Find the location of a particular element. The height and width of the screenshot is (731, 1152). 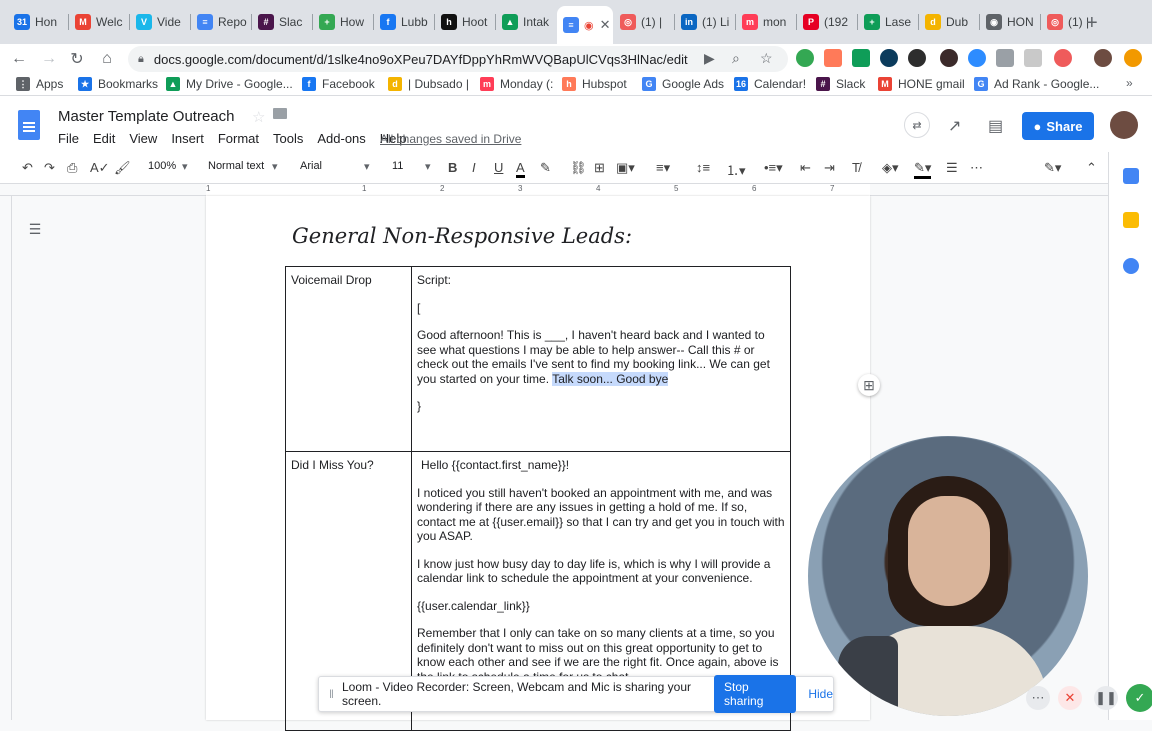

folder-icon is located at coordinates (280, 113).